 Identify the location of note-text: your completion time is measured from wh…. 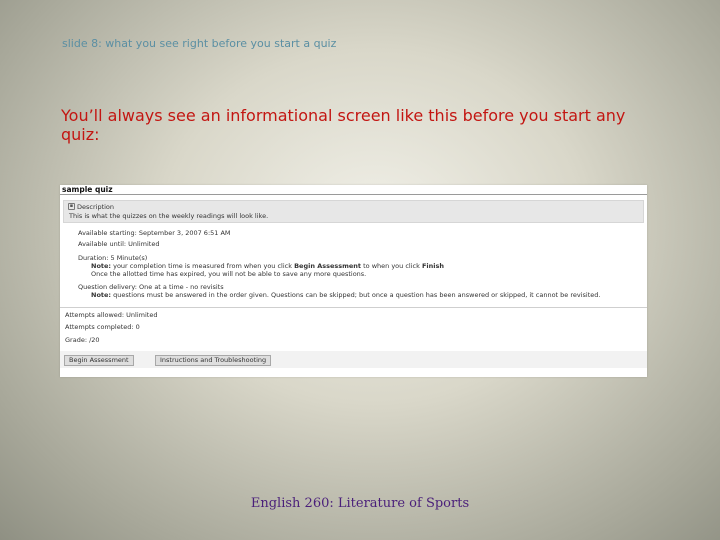
(203, 266).